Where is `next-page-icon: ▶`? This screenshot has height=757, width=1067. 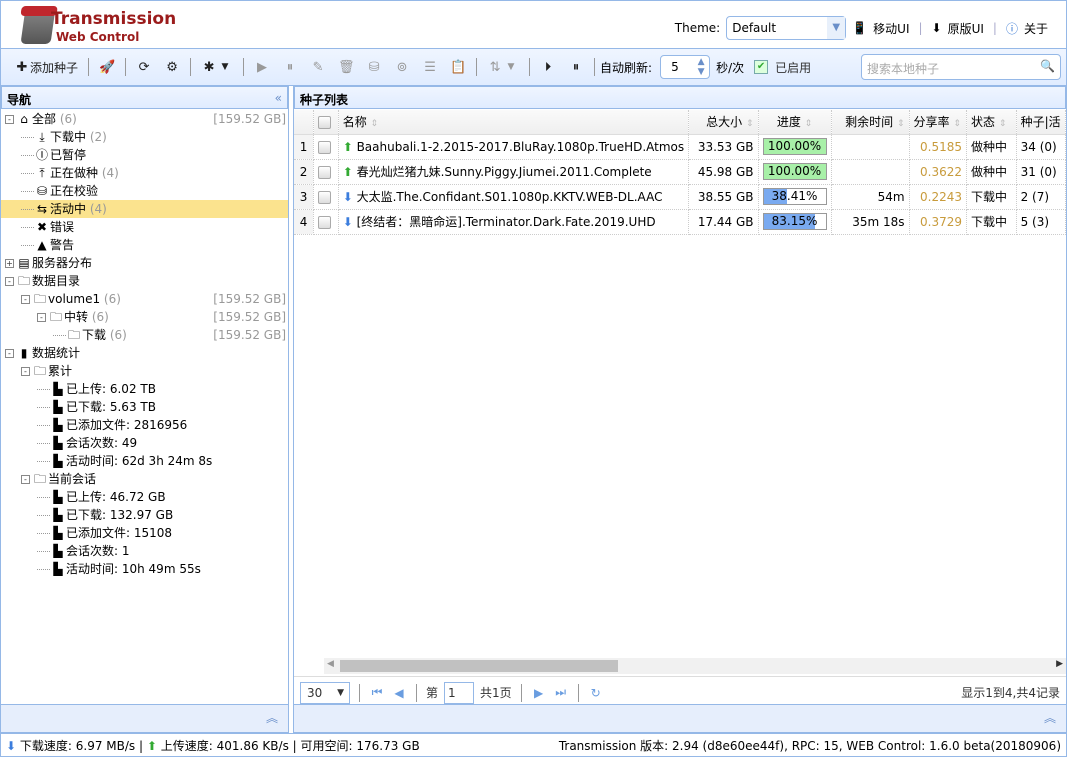
next-page-icon: ▶ is located at coordinates (539, 693).